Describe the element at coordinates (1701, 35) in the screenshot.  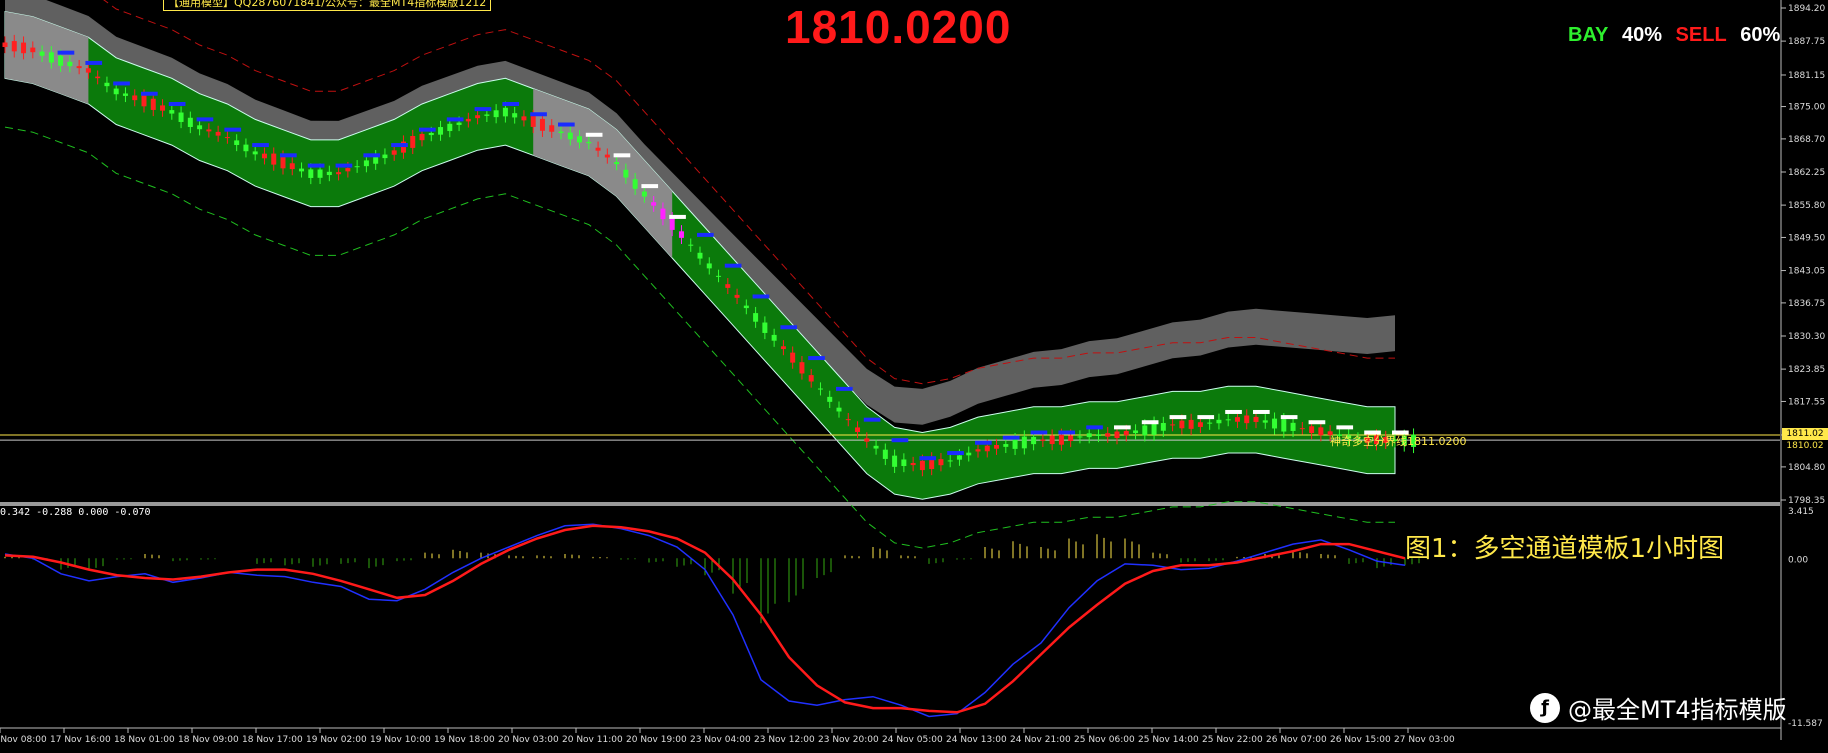
I see `sell-label: SELL` at that location.